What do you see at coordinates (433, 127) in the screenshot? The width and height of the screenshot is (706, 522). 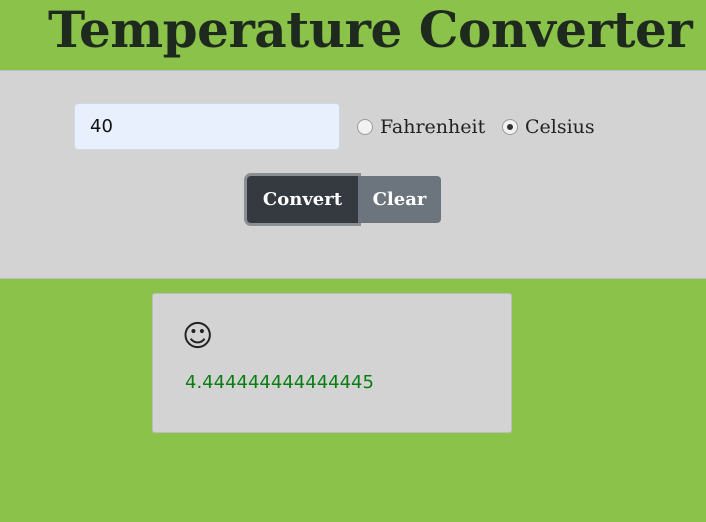 I see `fahrenheit-label: Fahrenheit` at bounding box center [433, 127].